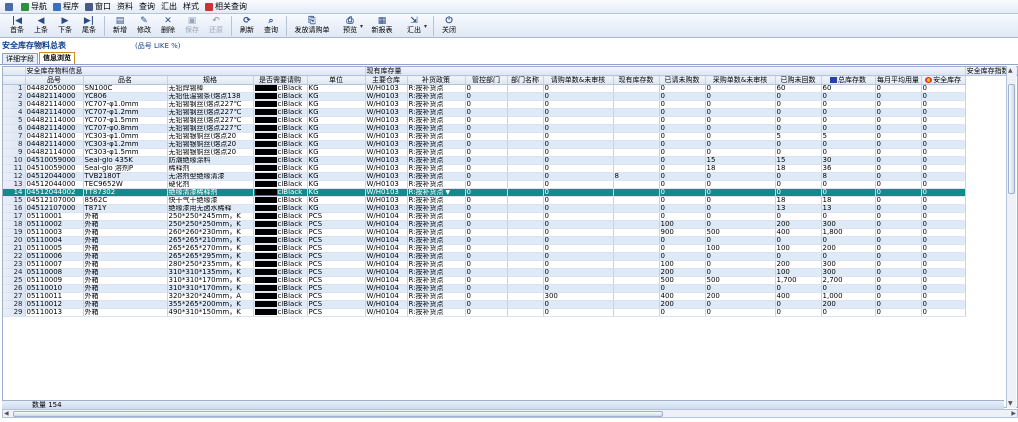 Image resolution: width=1018 pixels, height=422 pixels. Describe the element at coordinates (848, 200) in the screenshot. I see `table-cell: 18` at that location.